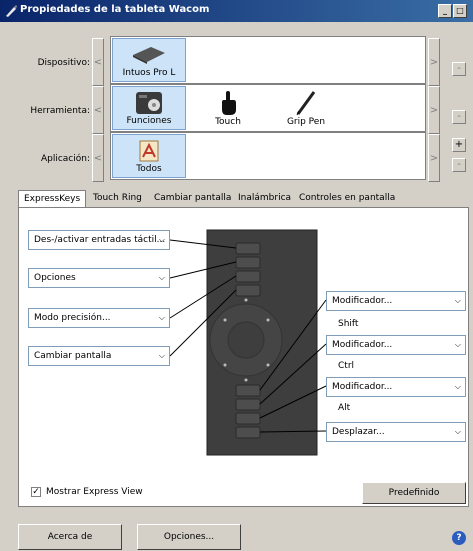 The image size is (473, 551). What do you see at coordinates (396, 301) in the screenshot?
I see `expresskey-5-dropdown: Modificador... ⌵` at bounding box center [396, 301].